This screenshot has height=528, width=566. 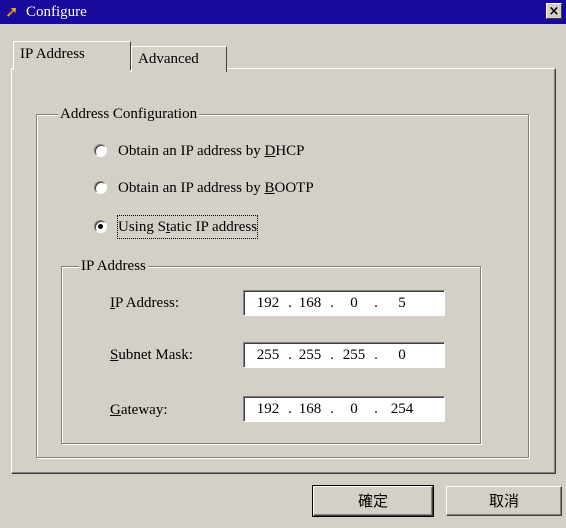 What do you see at coordinates (216, 188) in the screenshot?
I see `radio-bootp-label: Obtain an IP address by BOOTP` at bounding box center [216, 188].